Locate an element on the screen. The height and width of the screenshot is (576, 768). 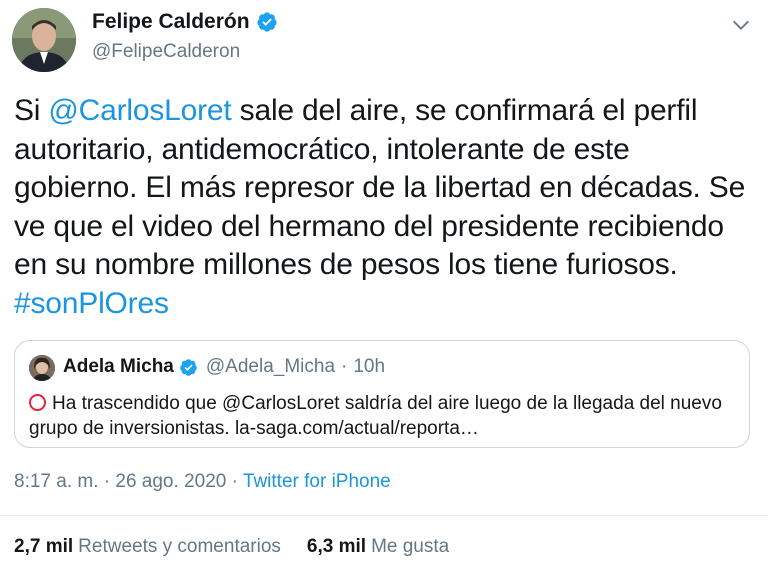
tweet-text-segment: Si is located at coordinates (31, 110).